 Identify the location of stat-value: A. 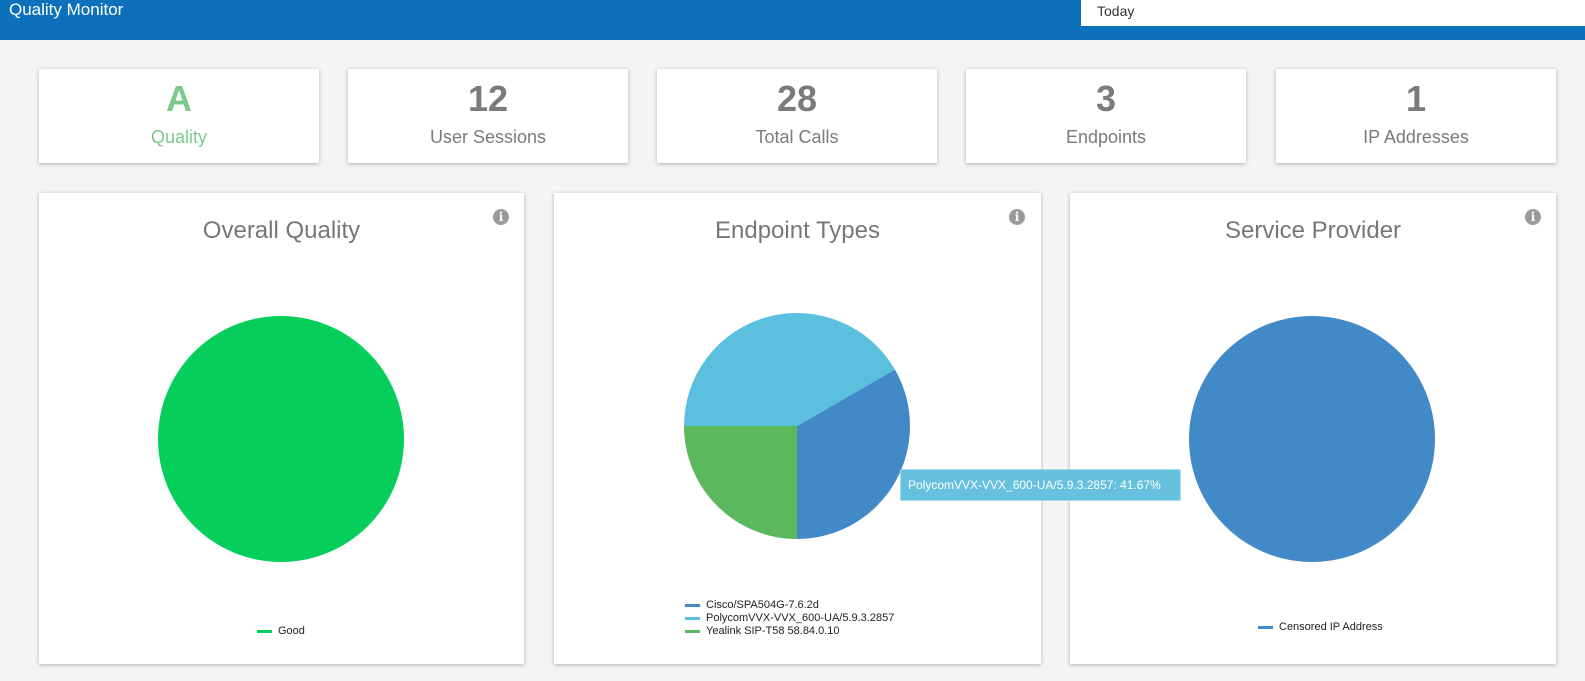
(179, 98).